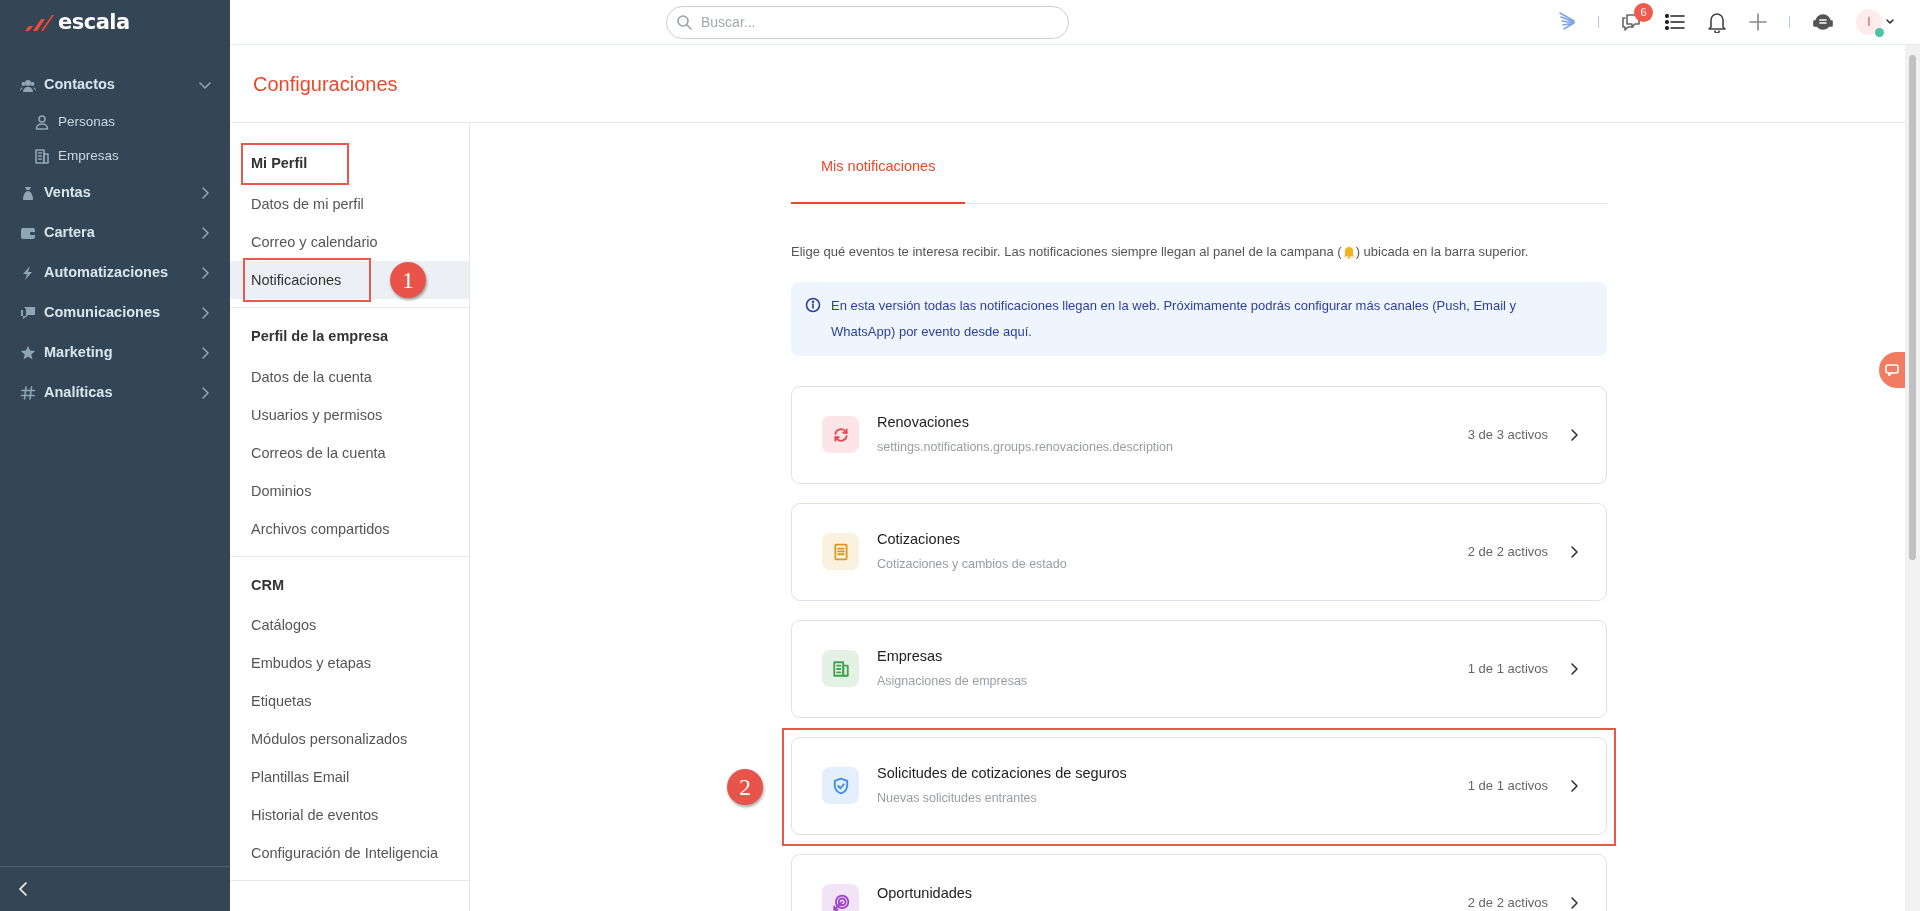  What do you see at coordinates (331, 528) in the screenshot?
I see `menu-item: Archivos compartidos` at bounding box center [331, 528].